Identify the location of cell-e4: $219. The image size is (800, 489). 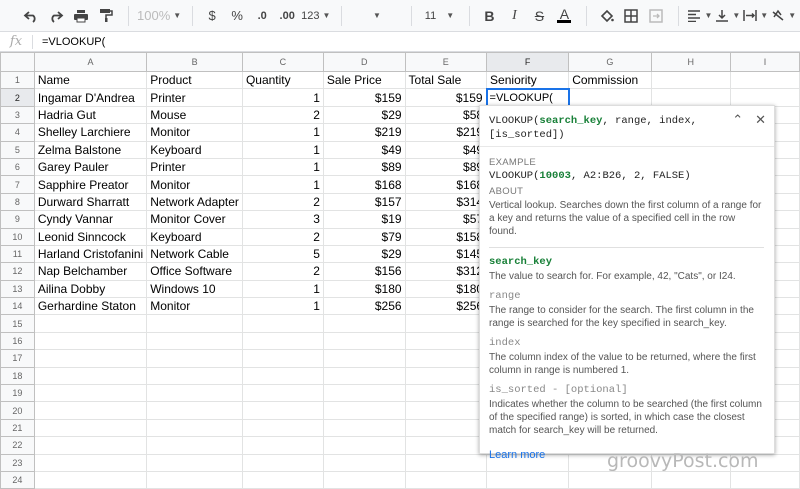
(446, 132).